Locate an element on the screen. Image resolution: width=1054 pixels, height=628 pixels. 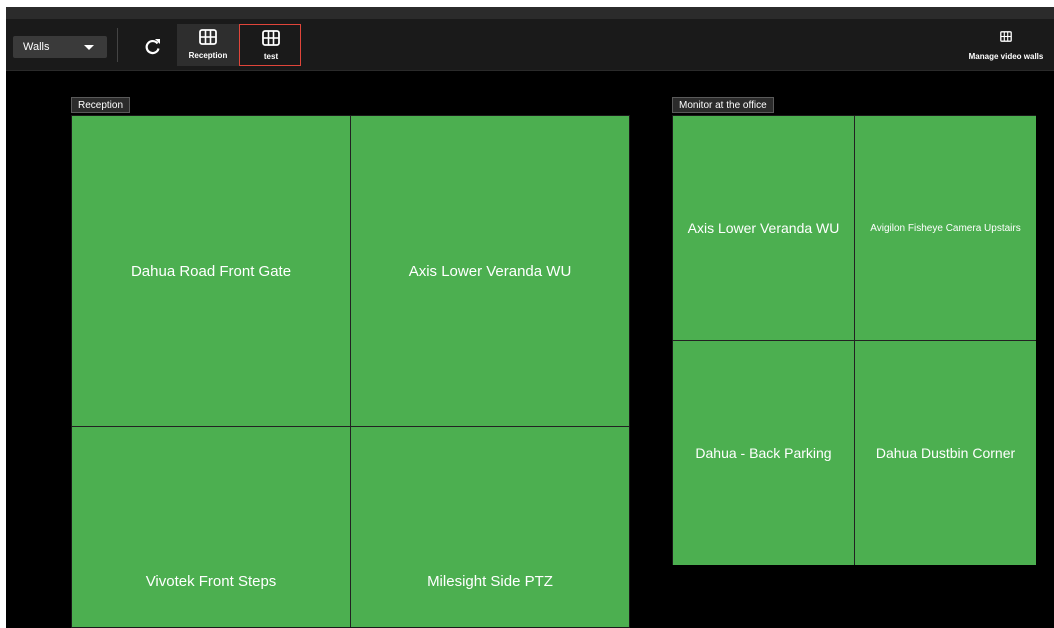
camera-tile: Vivotek Front Steps is located at coordinates (211, 527).